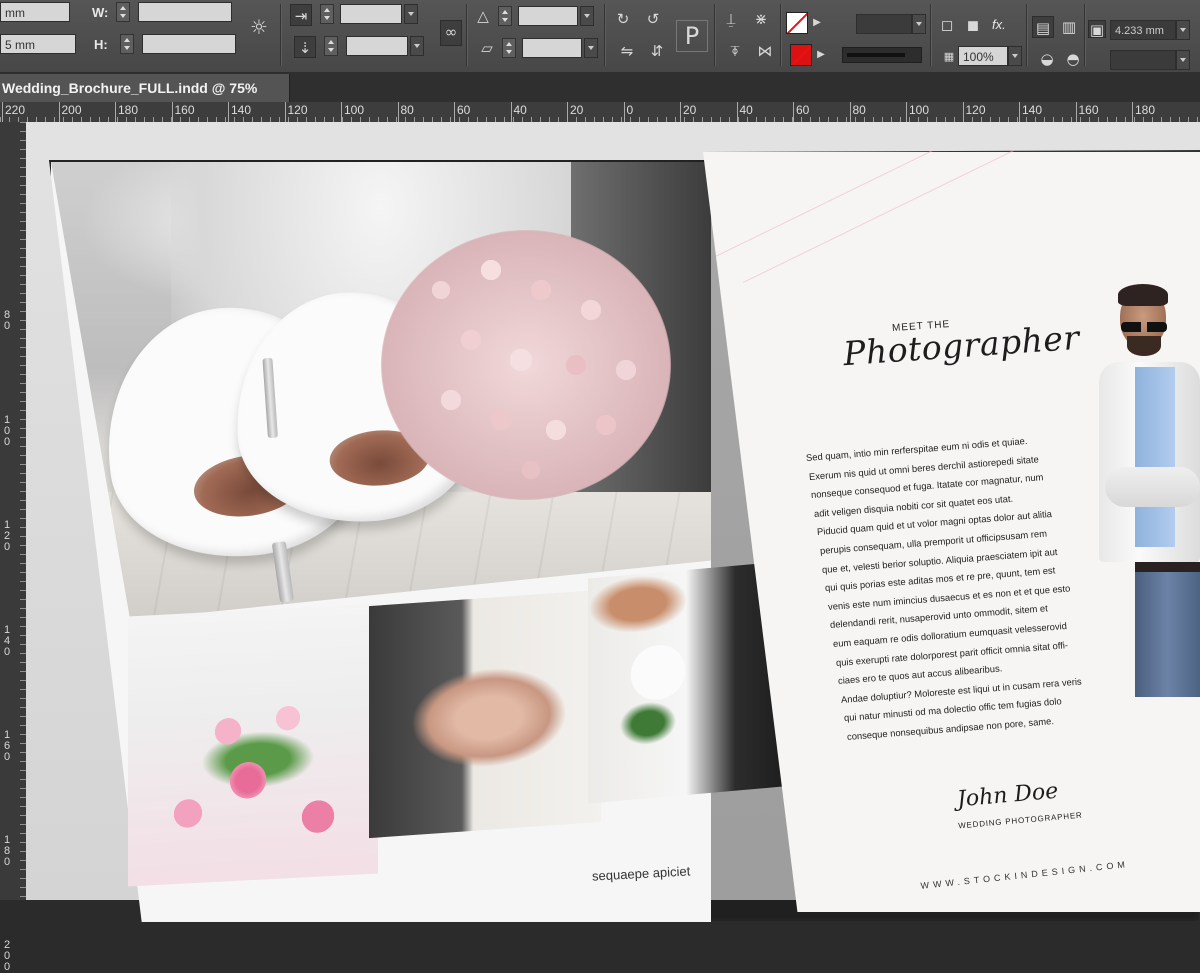 This screenshot has height=973, width=1200. Describe the element at coordinates (417, 46) in the screenshot. I see `scale-y-dropdown` at that location.